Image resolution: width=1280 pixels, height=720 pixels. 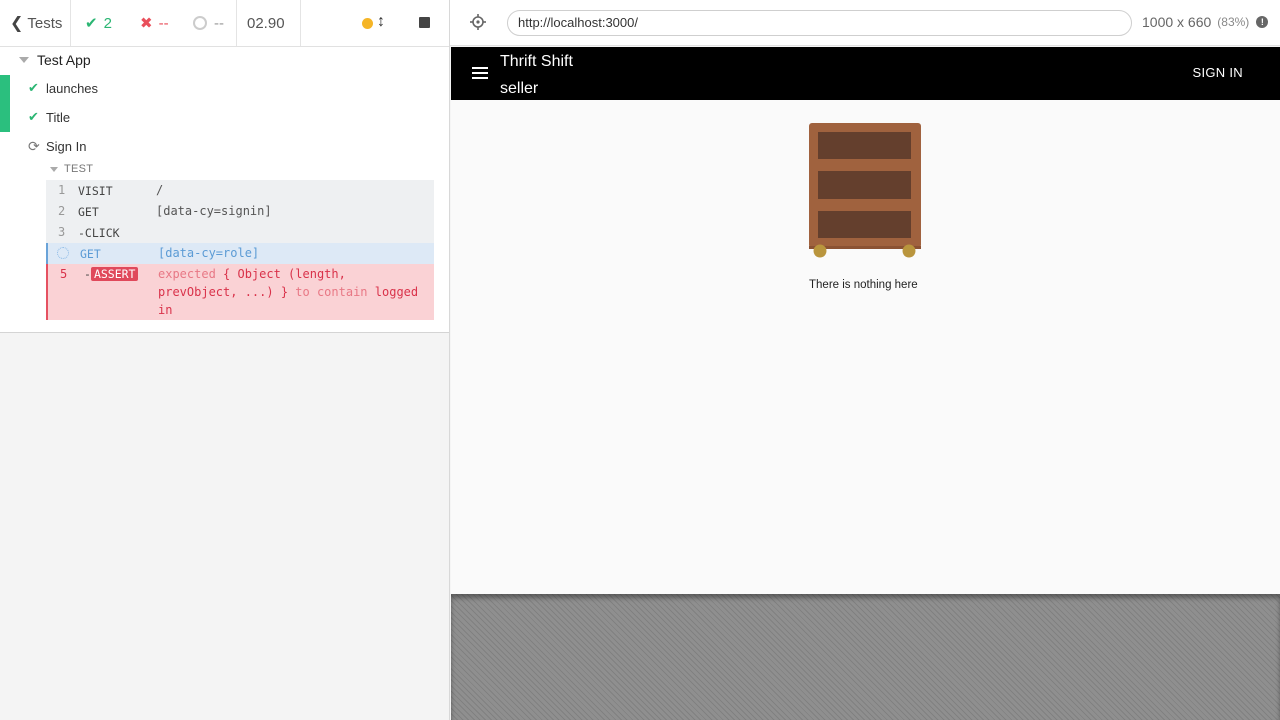 I want to click on menu-icon, so click(x=480, y=73).